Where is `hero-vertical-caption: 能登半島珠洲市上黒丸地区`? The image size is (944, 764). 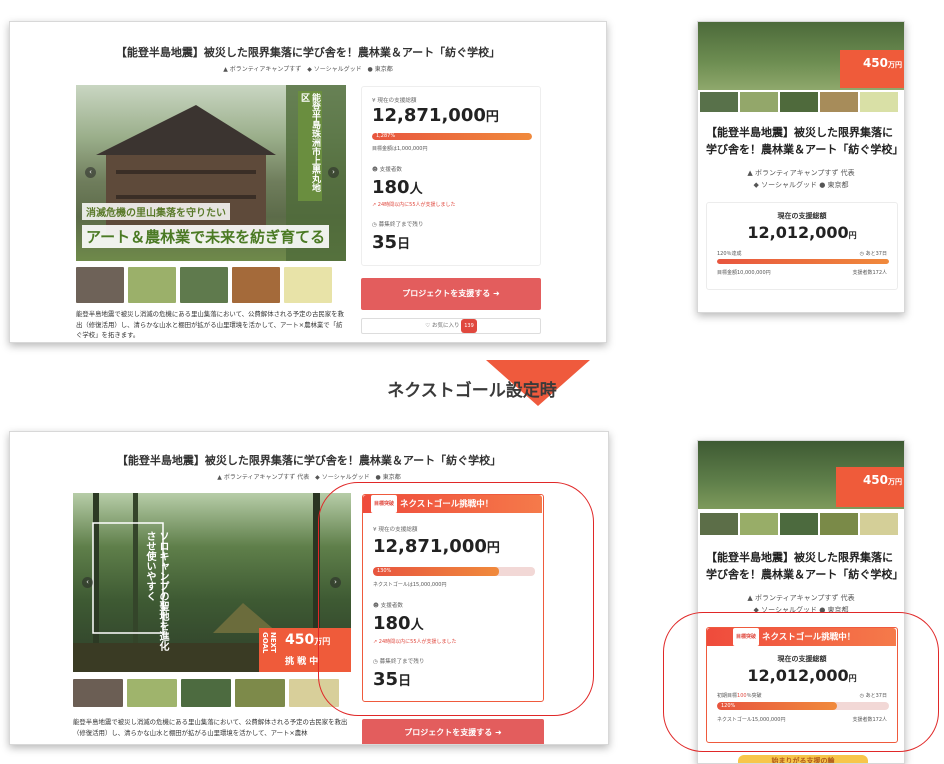 hero-vertical-caption: 能登半島珠洲市上黒丸地区 is located at coordinates (310, 146).